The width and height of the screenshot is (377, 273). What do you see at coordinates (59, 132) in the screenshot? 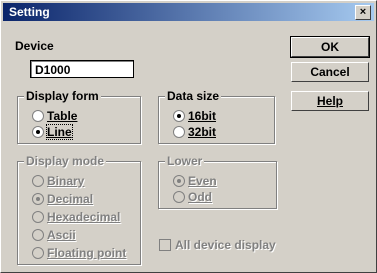
I see `radio-line-label: Line` at bounding box center [59, 132].